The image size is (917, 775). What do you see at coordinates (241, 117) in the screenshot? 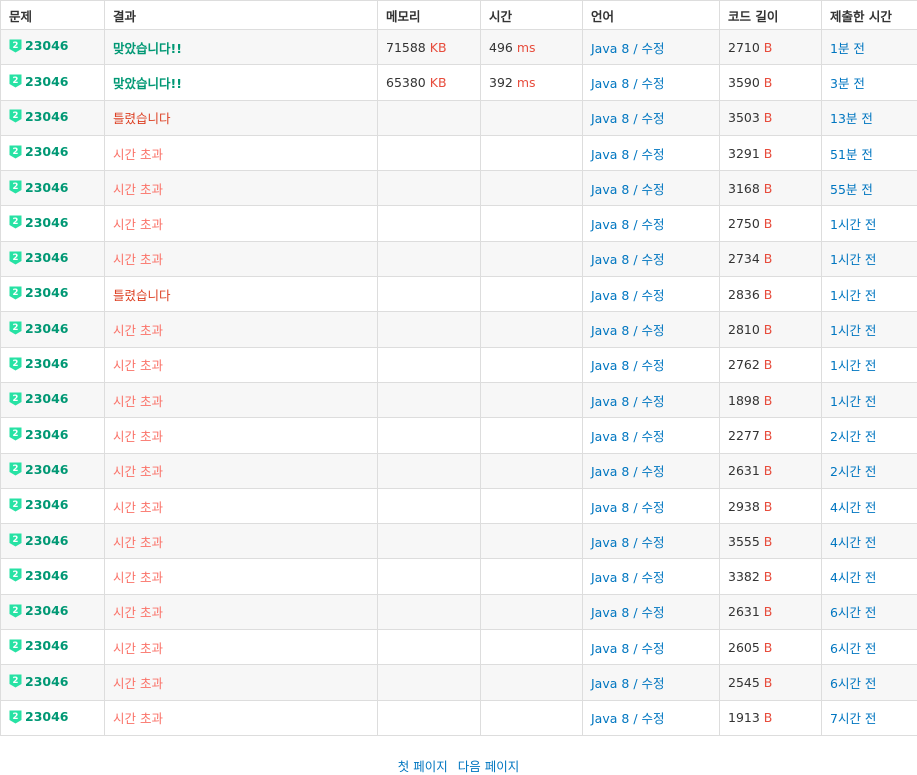
I see `result-cell: 틀렸습니다` at bounding box center [241, 117].